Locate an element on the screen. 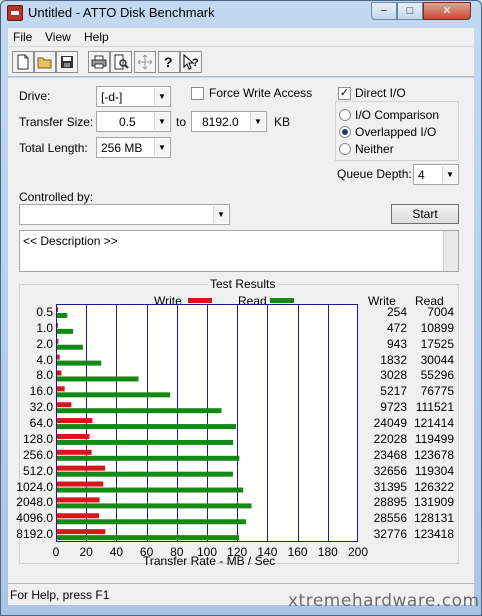 The image size is (482, 616). x-tick-label: 40 is located at coordinates (116, 552).